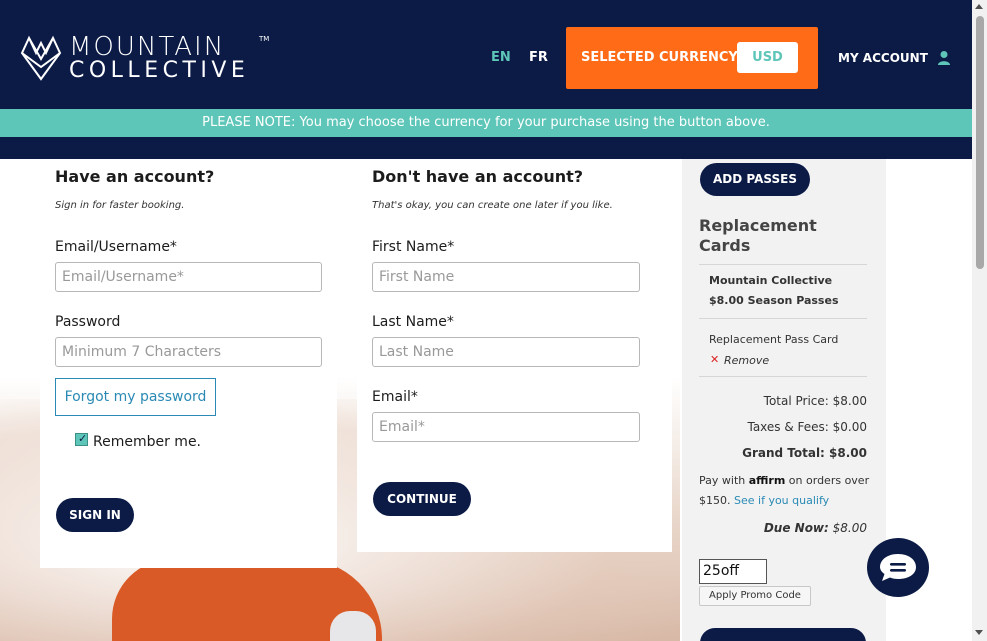 The height and width of the screenshot is (641, 987). Describe the element at coordinates (774, 290) in the screenshot. I see `cart-item-title: Mountain Collective $8.00 Season Passes` at that location.